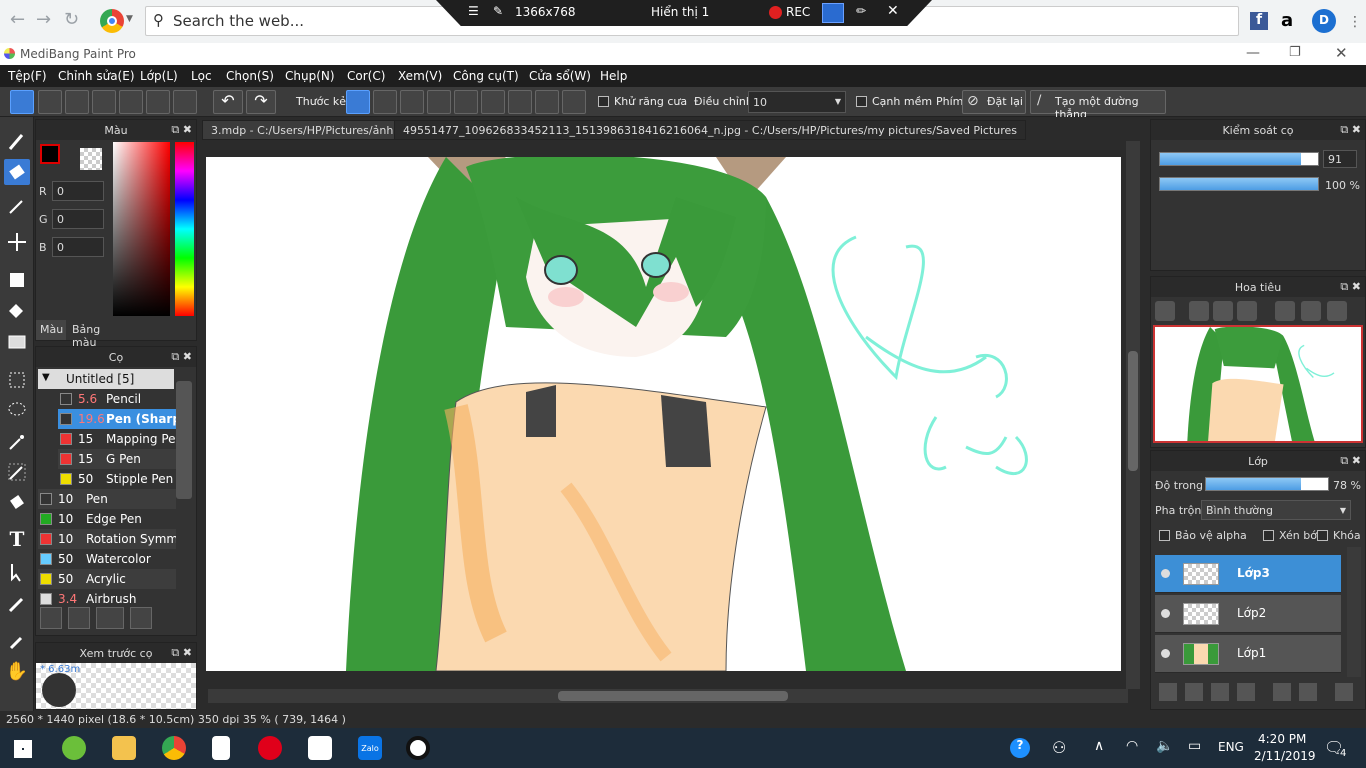 This screenshot has width=1366, height=768. What do you see at coordinates (861, 101) in the screenshot?
I see `soft-edge-checkbox` at bounding box center [861, 101].